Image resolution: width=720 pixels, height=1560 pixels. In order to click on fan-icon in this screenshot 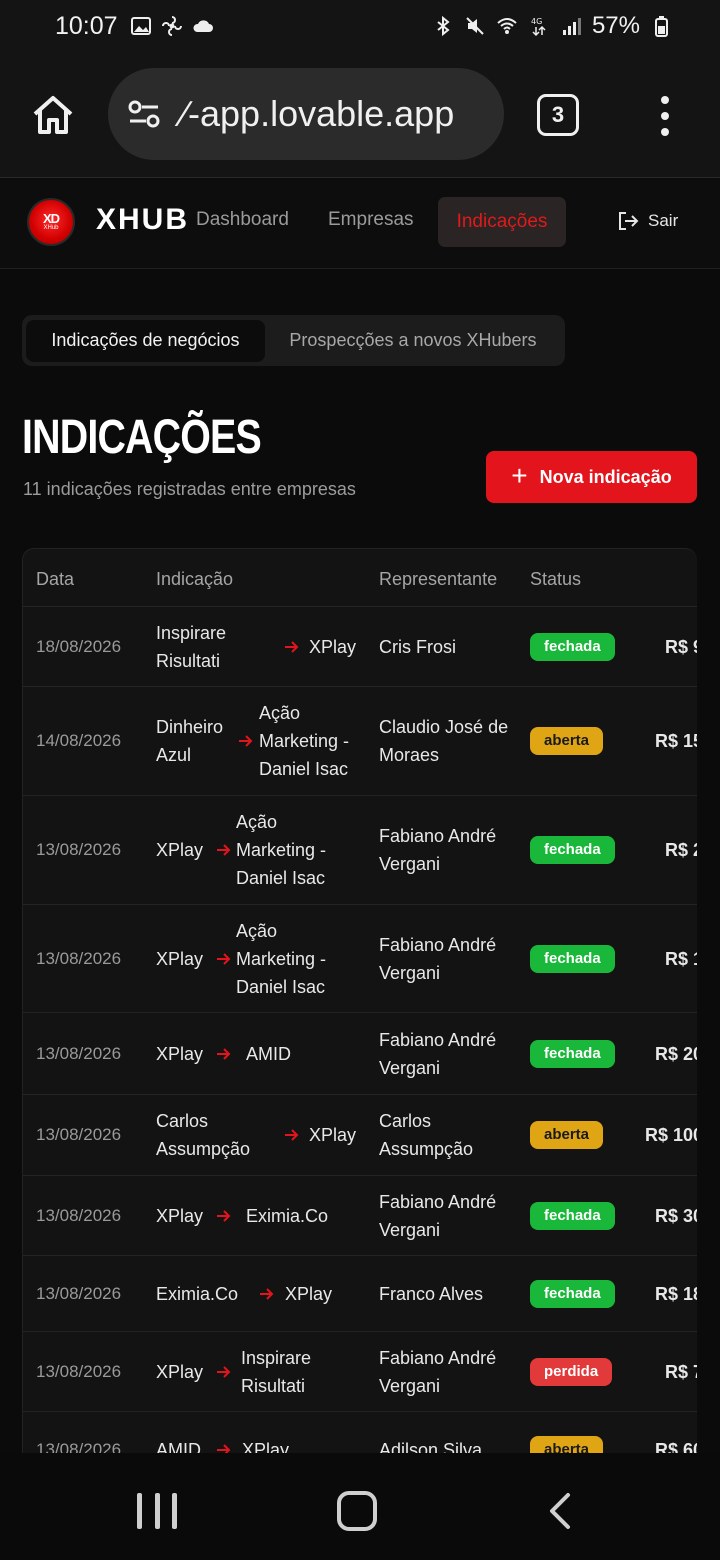, I will do `click(171, 26)`.